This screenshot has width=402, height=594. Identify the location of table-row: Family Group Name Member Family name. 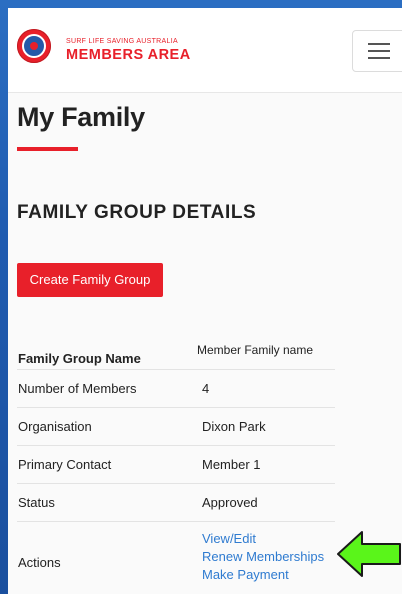
(176, 348).